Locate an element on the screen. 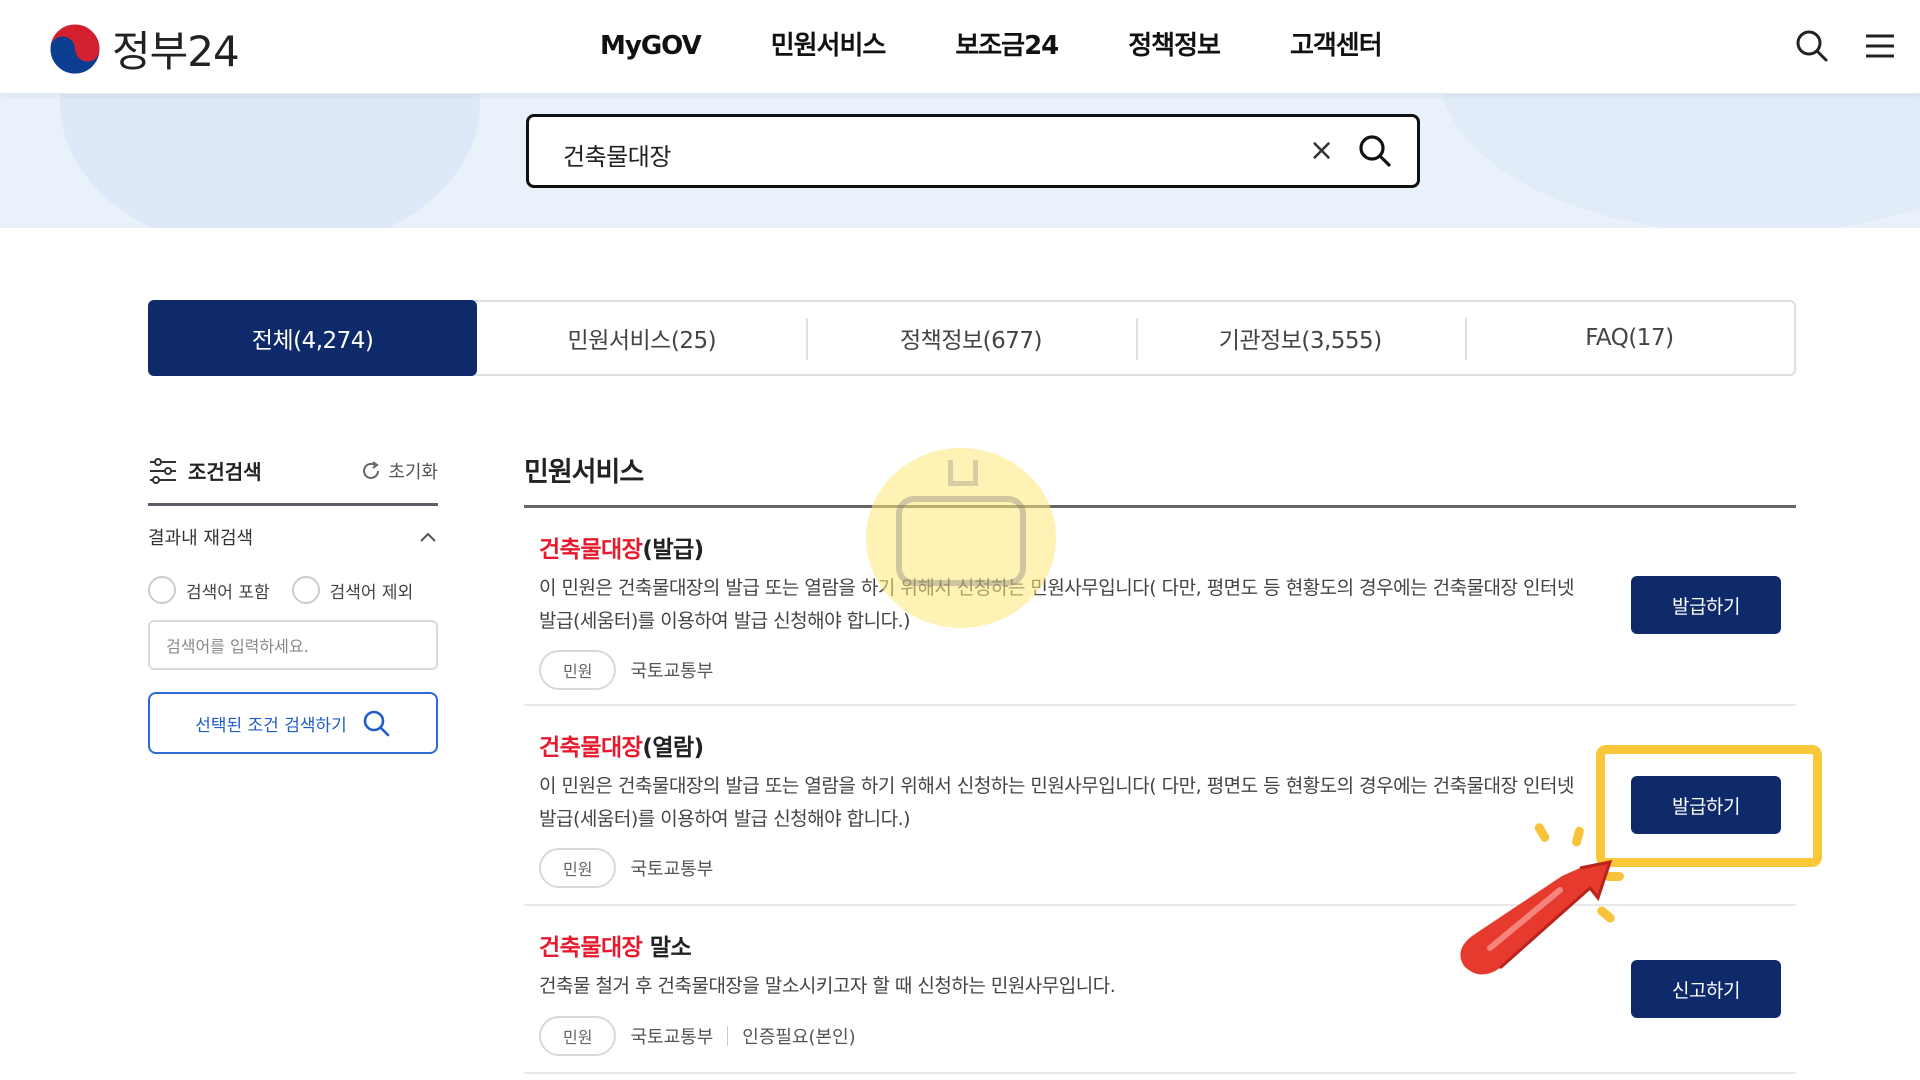 The height and width of the screenshot is (1080, 1920). result-title: 건축물대장(발급) is located at coordinates (621, 547).